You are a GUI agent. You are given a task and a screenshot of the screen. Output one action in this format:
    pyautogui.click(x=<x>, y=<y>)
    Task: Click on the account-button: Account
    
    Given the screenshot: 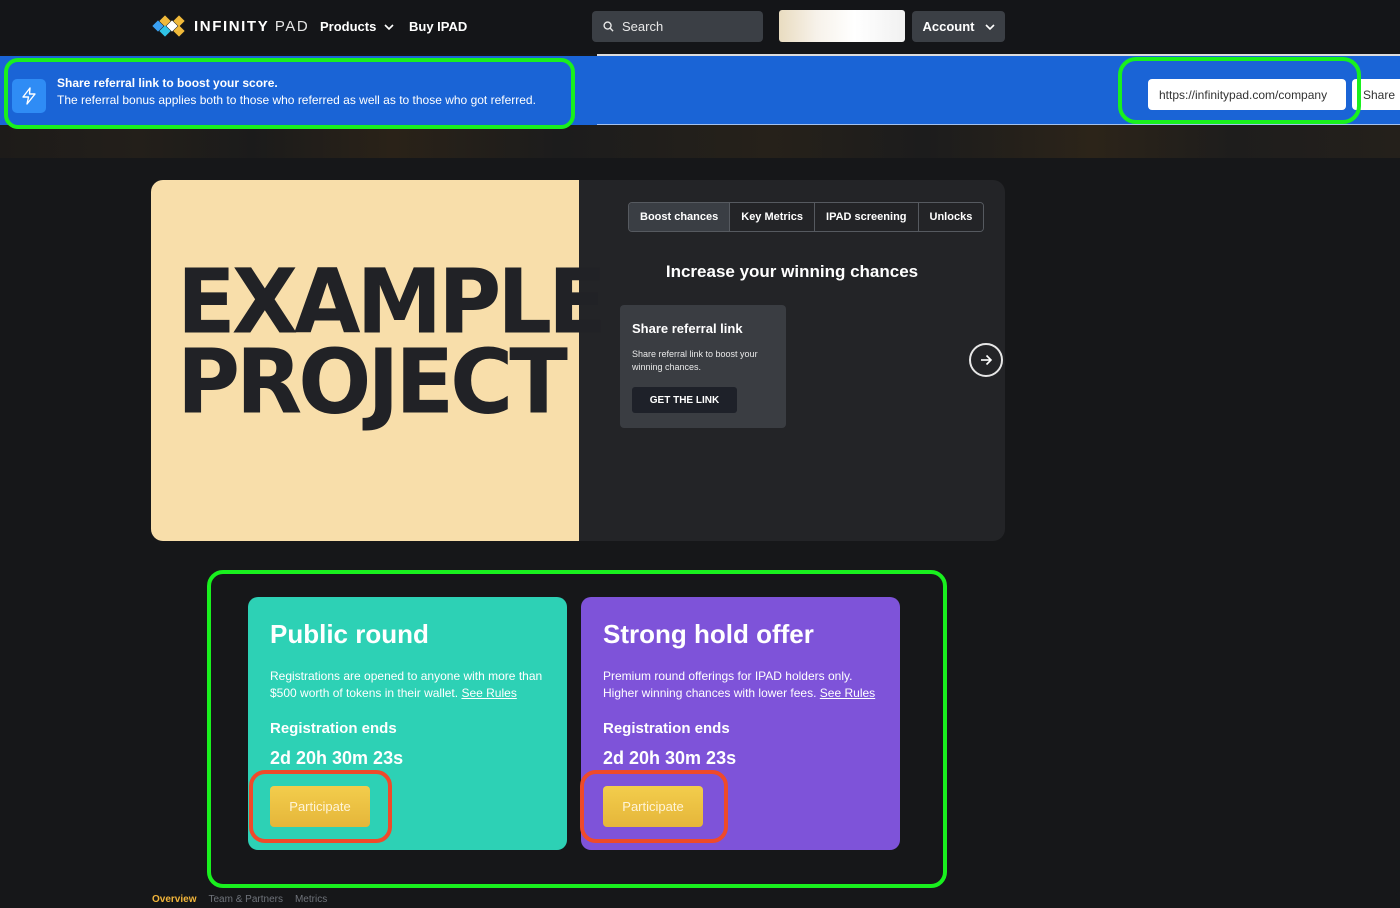 What is the action you would take?
    pyautogui.click(x=958, y=26)
    